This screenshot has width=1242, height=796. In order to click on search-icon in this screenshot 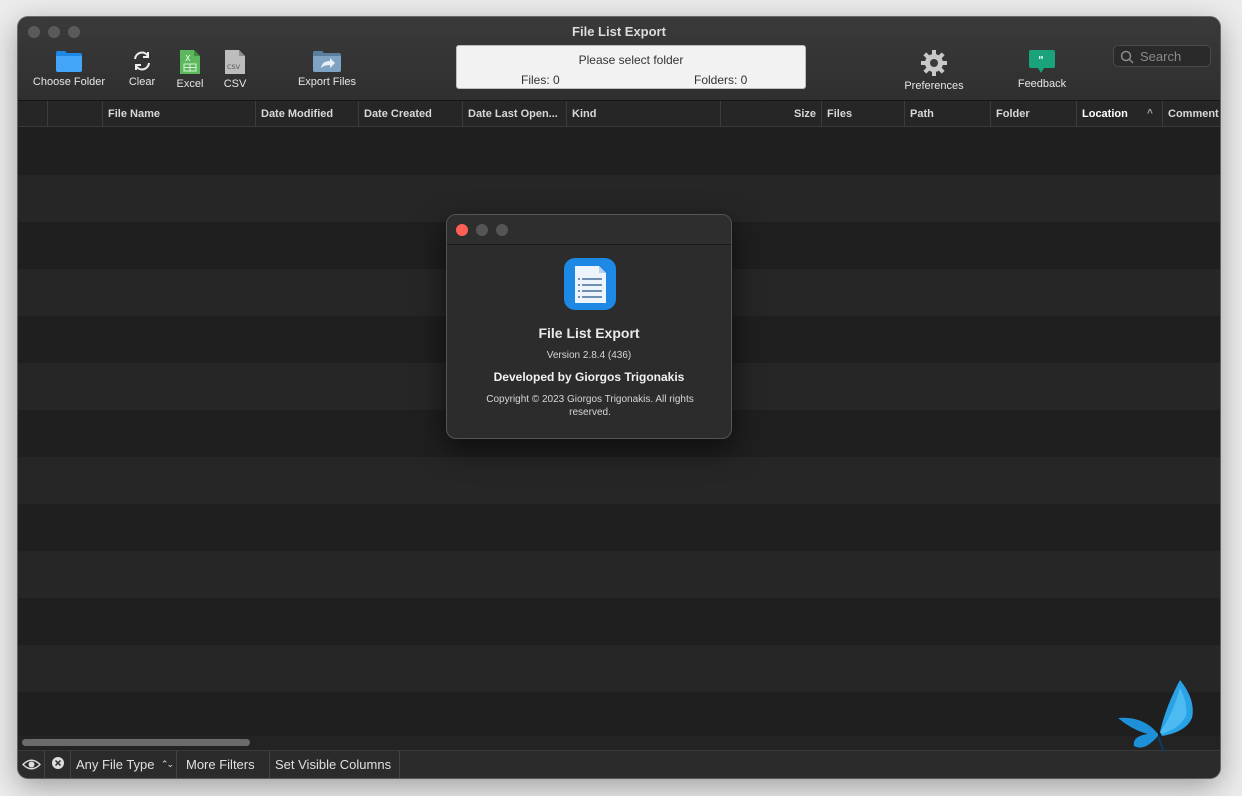, I will do `click(1127, 57)`.